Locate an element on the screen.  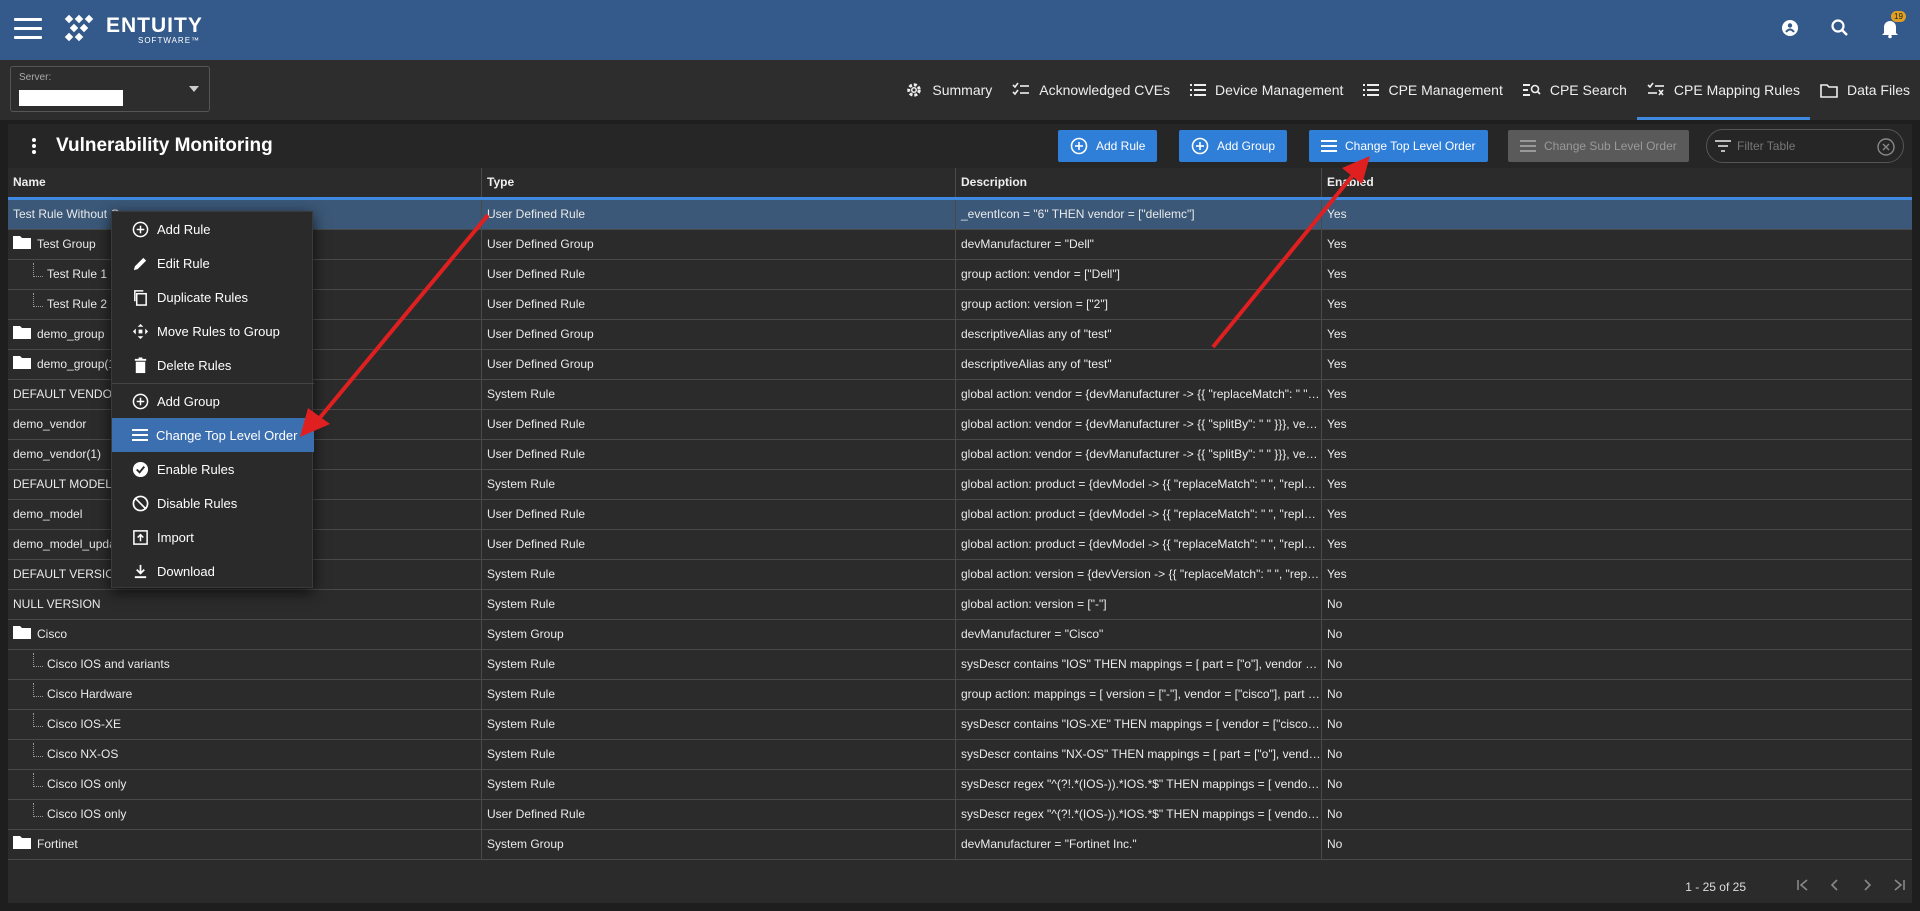
menu-item-duplicate-rules: Duplicate Rules is located at coordinates (213, 297).